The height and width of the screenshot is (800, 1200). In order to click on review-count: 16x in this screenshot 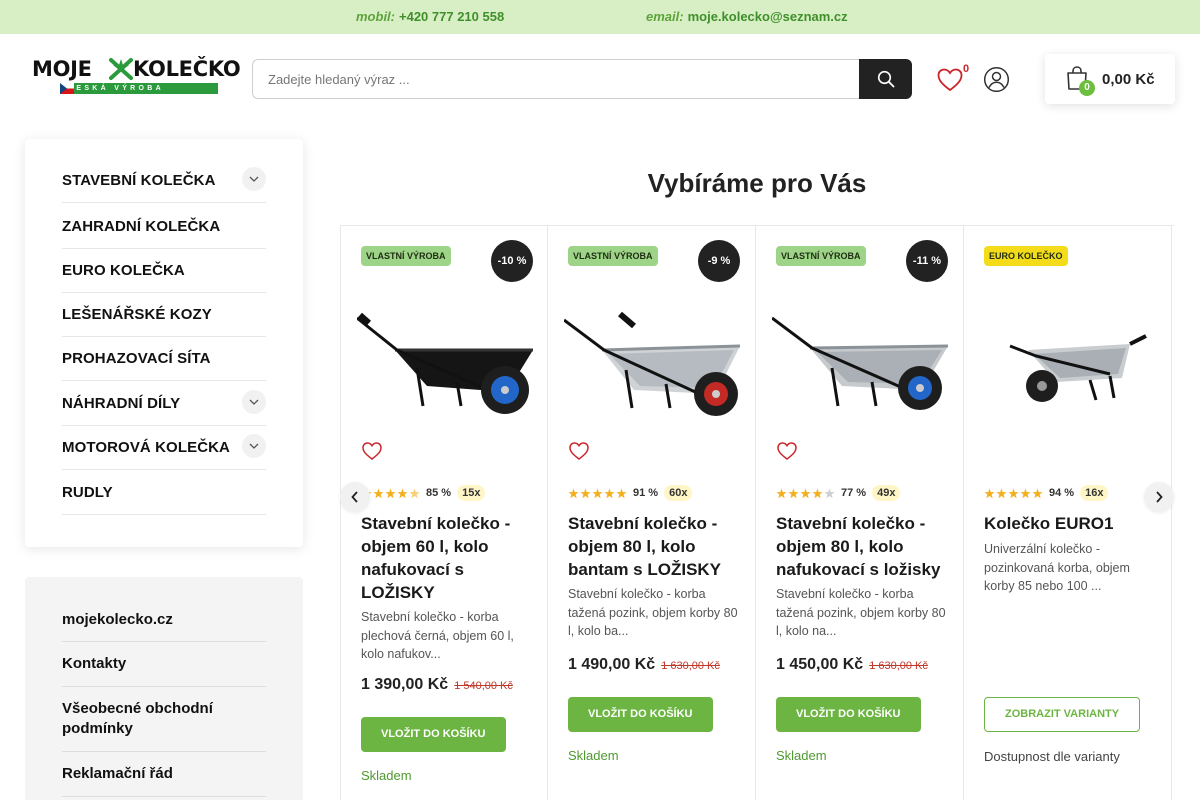, I will do `click(1094, 493)`.